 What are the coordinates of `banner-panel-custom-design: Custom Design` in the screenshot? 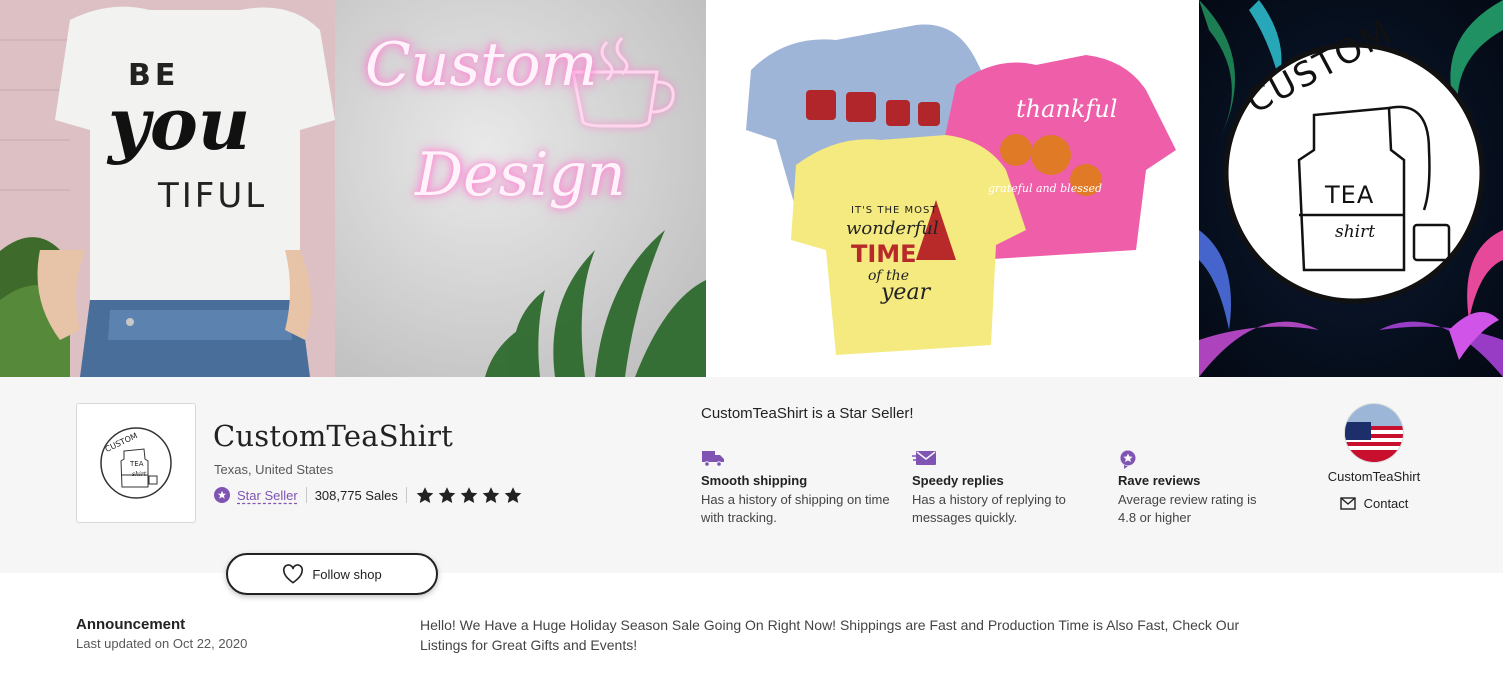 It's located at (520, 188).